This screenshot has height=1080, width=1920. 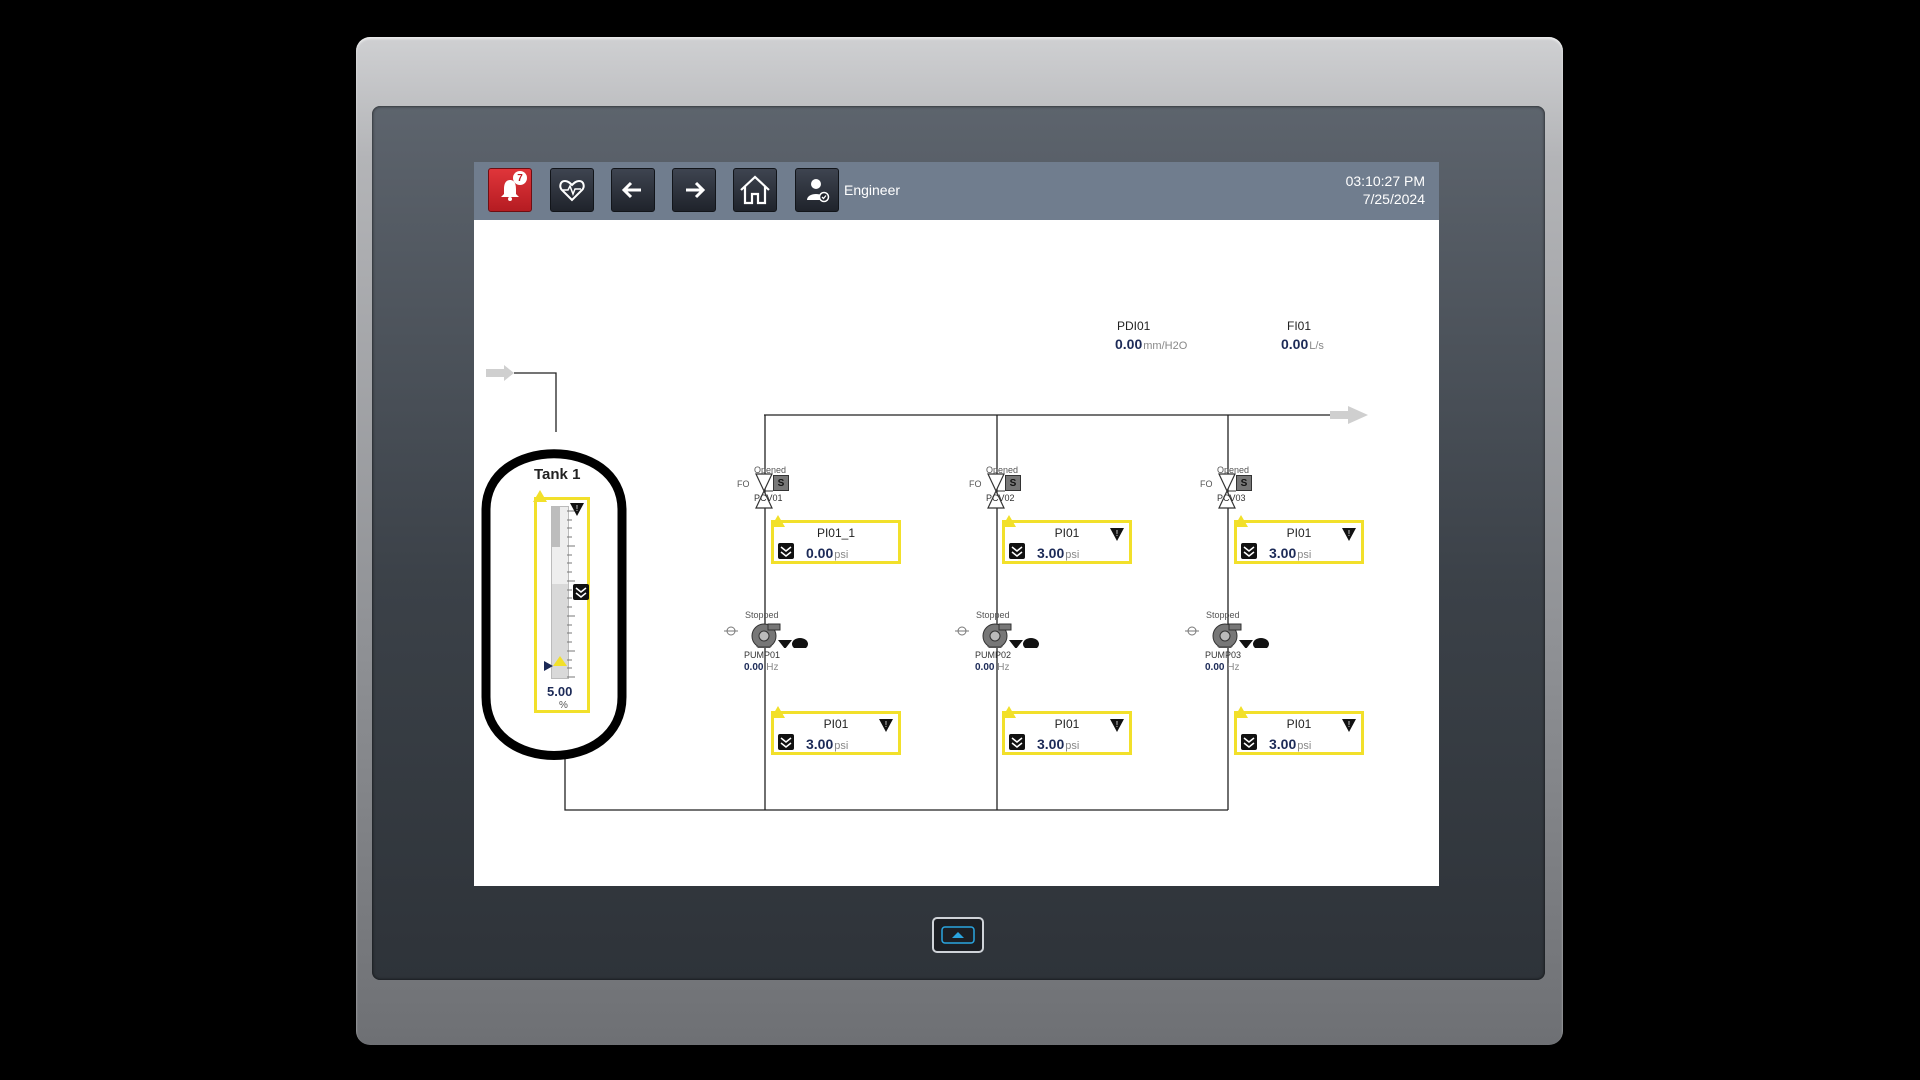 I want to click on user-icon, so click(x=818, y=191).